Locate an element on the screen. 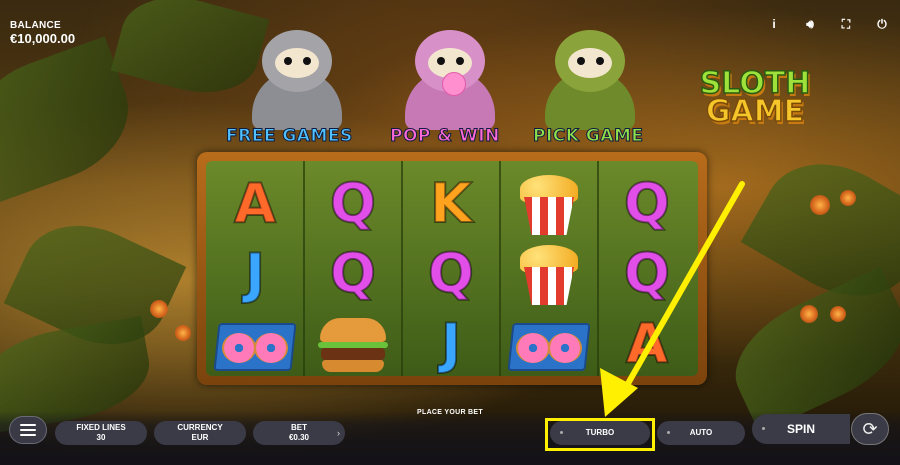 The width and height of the screenshot is (900, 465). annotation-arrow is located at coordinates (672, 299).